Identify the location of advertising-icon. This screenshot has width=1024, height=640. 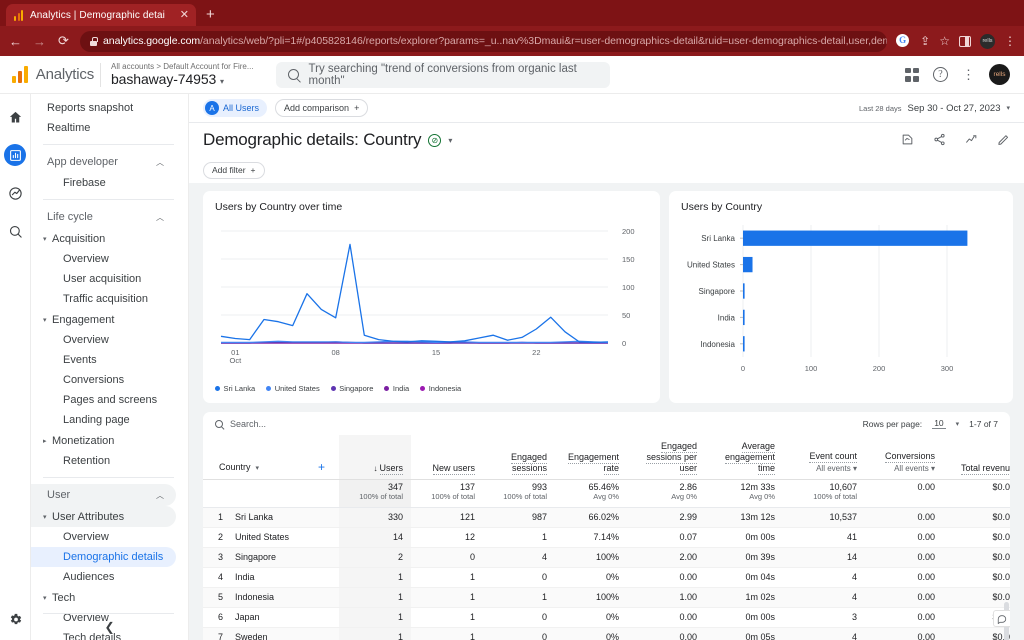
(15, 231).